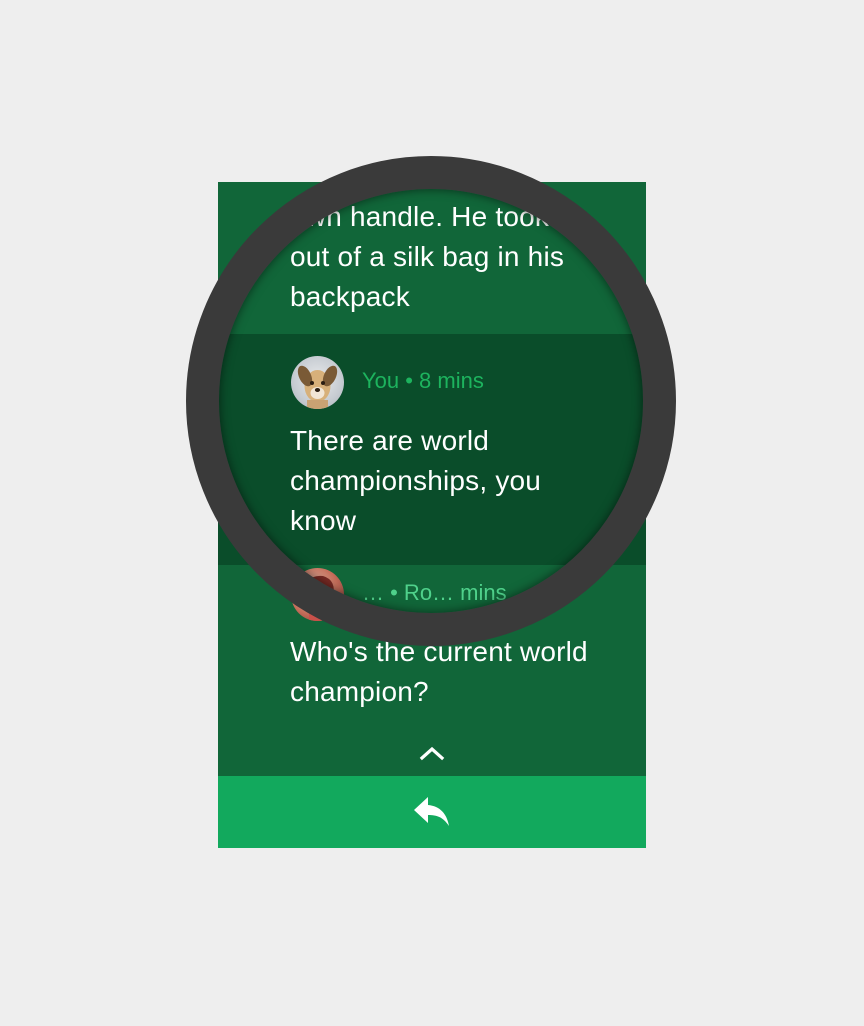 The image size is (864, 1026). I want to click on message-text: Who's the current world champion?, so click(439, 671).